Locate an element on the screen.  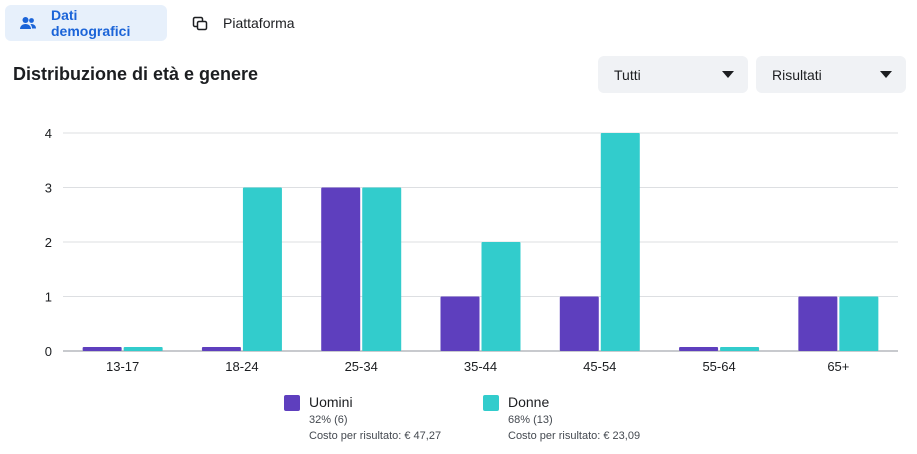
y-tick-label: 3 is located at coordinates (48, 188).